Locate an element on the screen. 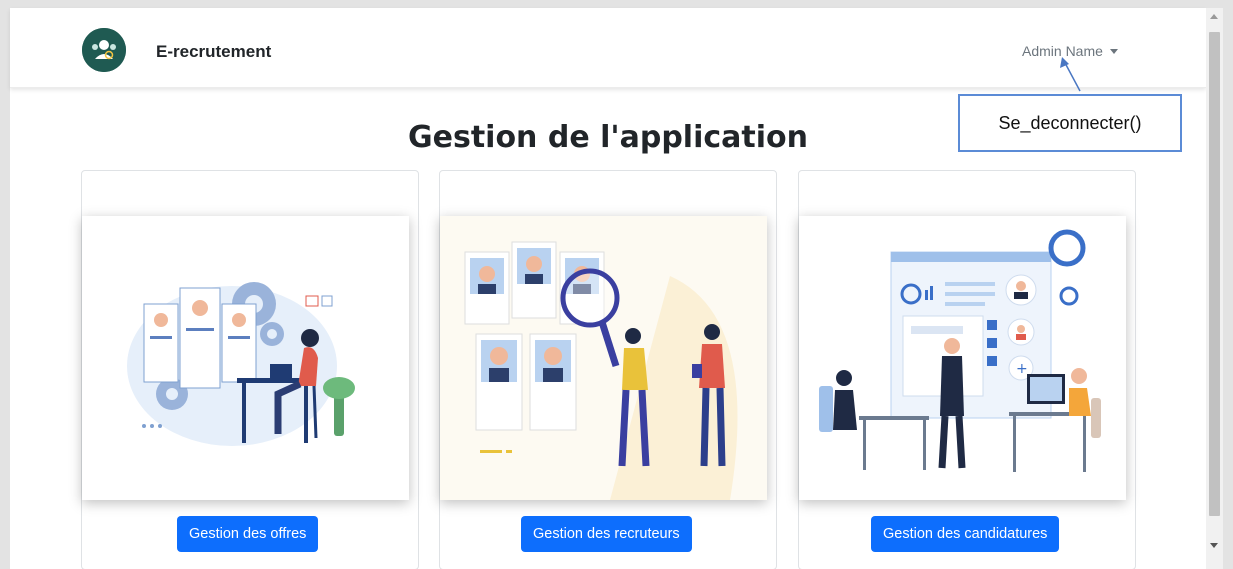 The image size is (1233, 569). scroll-down-icon is located at coordinates (1214, 545).